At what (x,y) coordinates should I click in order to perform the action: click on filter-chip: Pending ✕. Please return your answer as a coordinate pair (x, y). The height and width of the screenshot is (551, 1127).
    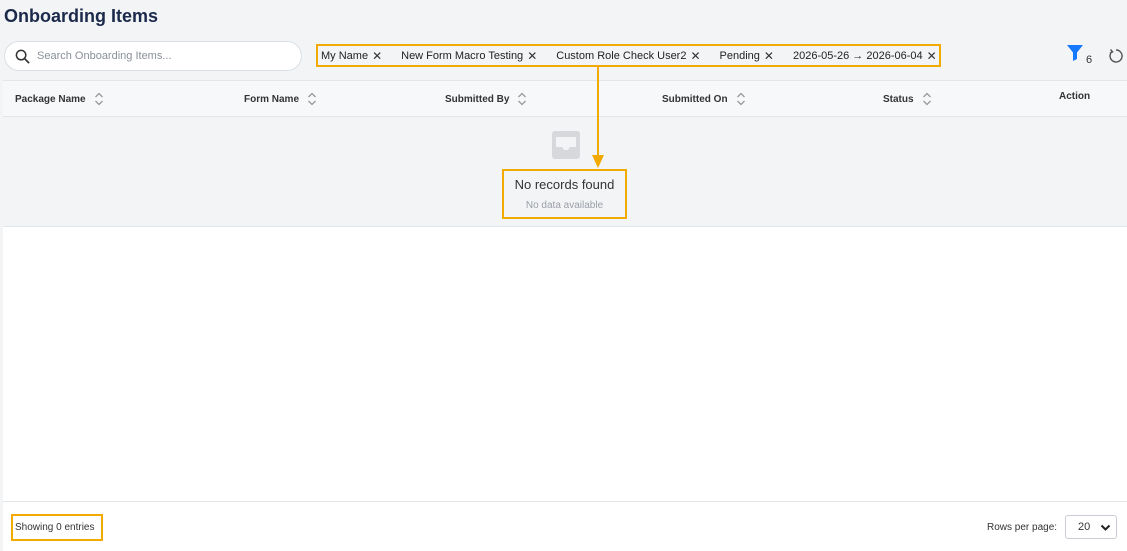
    Looking at the image, I should click on (747, 56).